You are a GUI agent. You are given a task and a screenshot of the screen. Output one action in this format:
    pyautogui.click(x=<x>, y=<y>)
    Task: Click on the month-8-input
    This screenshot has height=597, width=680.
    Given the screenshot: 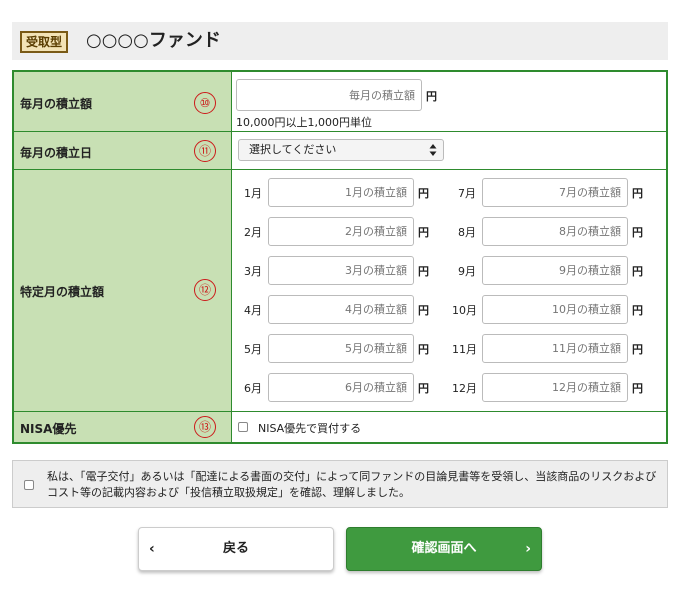 What is the action you would take?
    pyautogui.click(x=555, y=231)
    